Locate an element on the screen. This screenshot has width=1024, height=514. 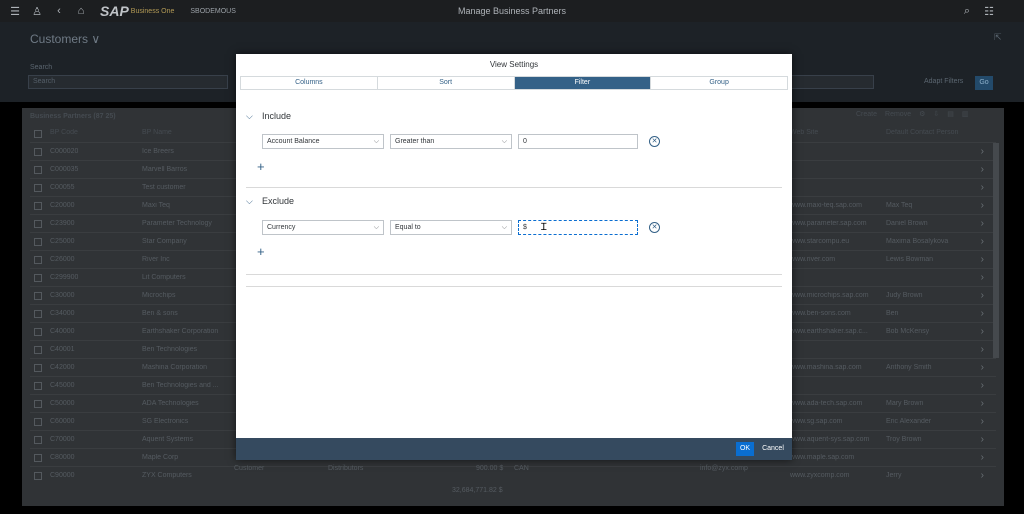
page-title: Customers ∨ is located at coordinates (65, 39).